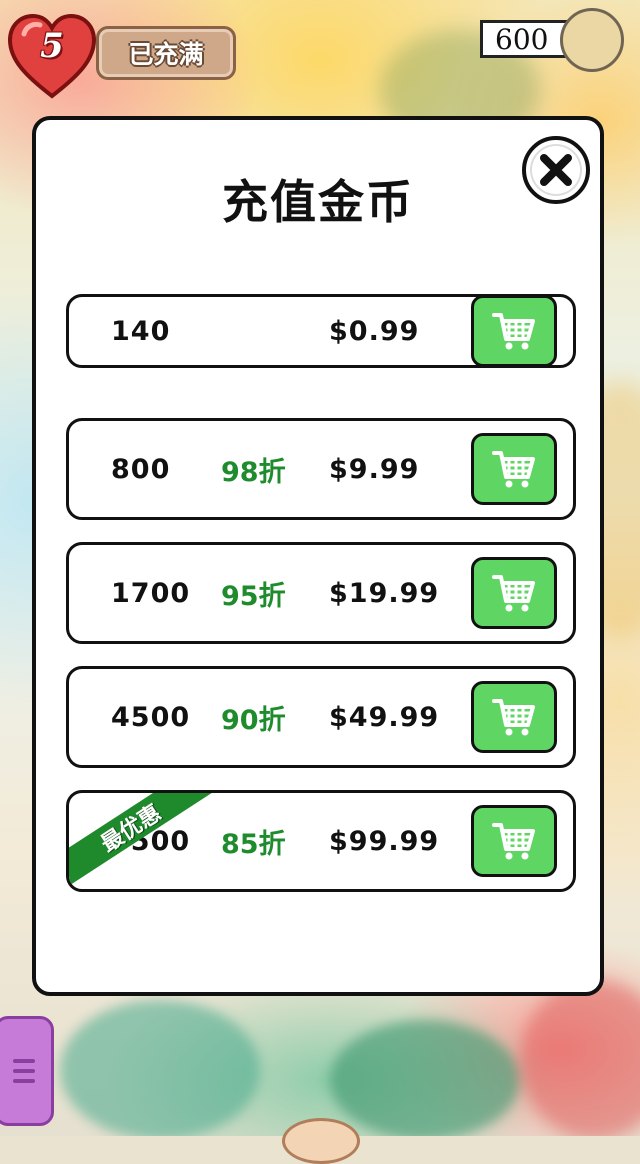 This screenshot has height=1164, width=640. I want to click on coin-icon, so click(592, 40).